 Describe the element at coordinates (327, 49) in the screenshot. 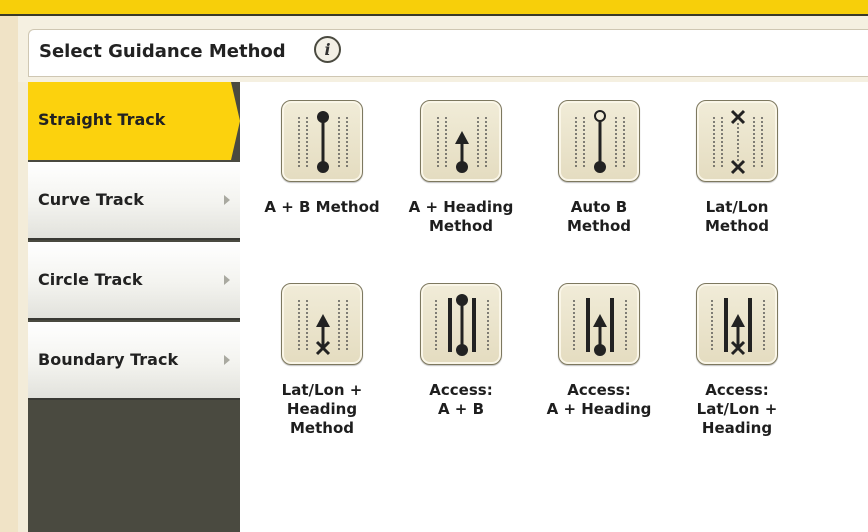

I see `info-icon: i` at that location.